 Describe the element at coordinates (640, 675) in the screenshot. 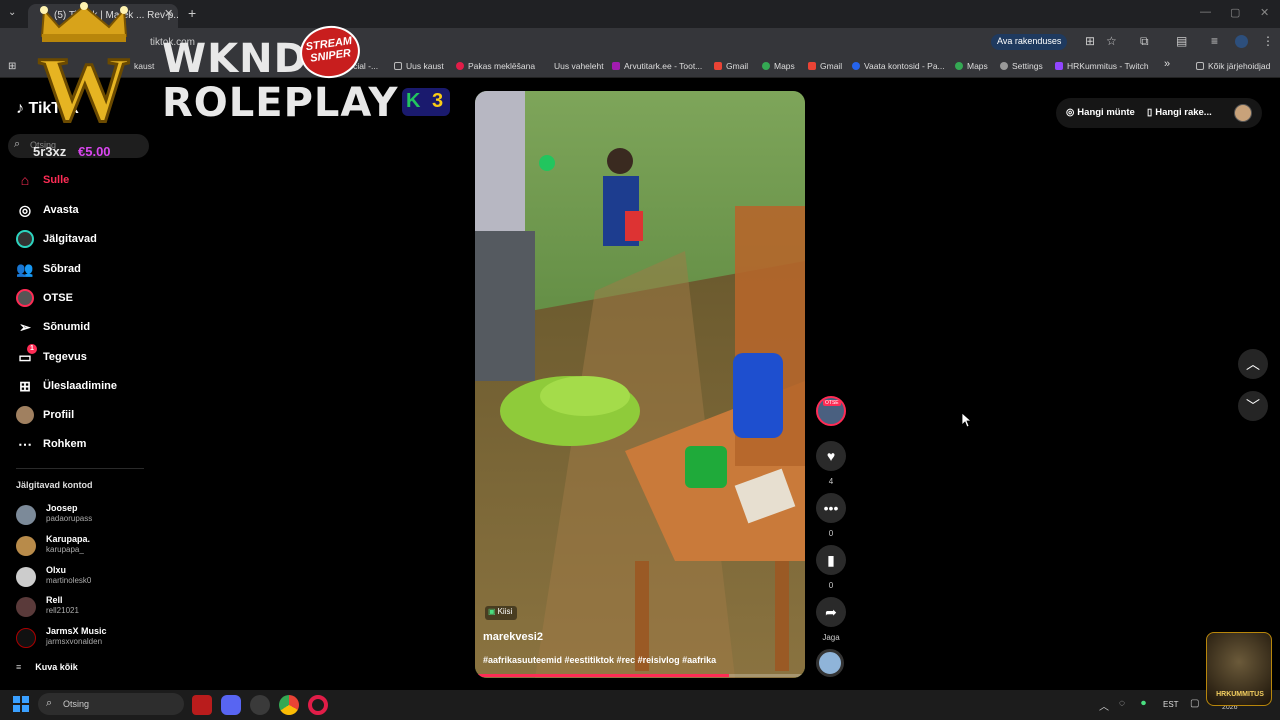

I see `video-progress-track` at that location.